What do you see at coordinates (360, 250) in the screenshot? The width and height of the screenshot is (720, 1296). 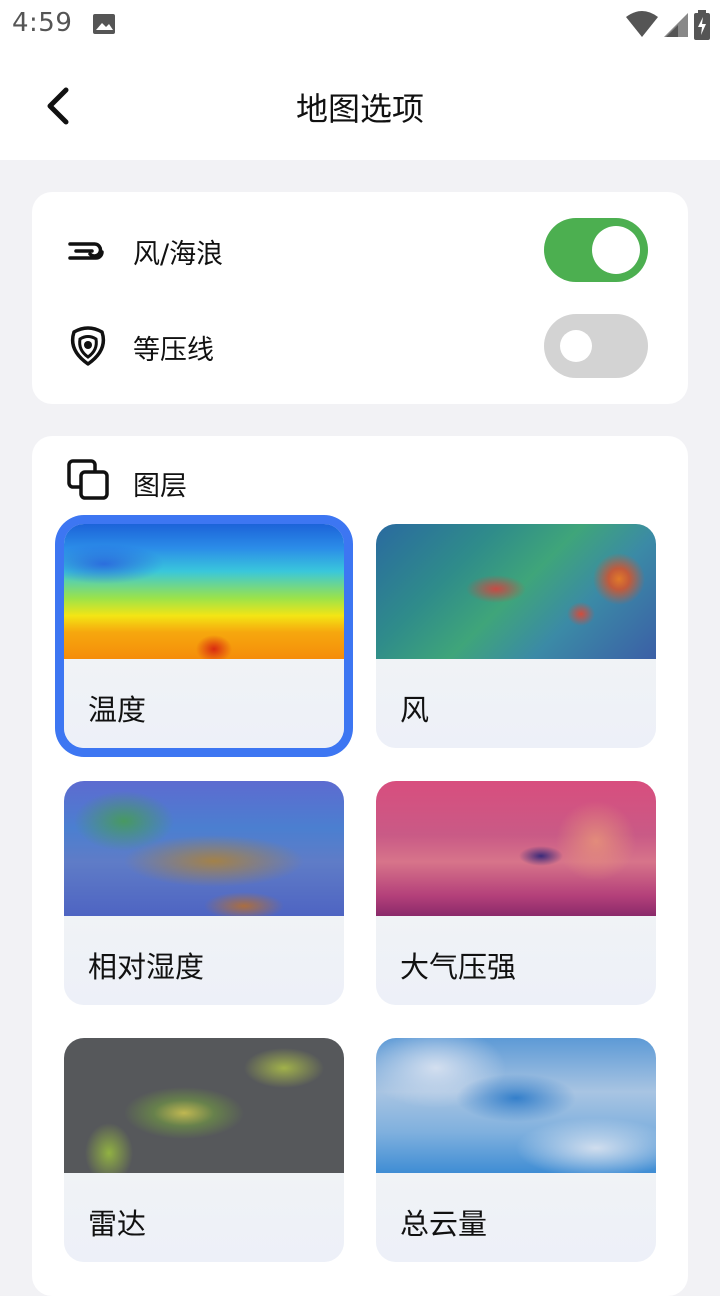 I see `toggle-row-wind-waves: 风/海浪` at bounding box center [360, 250].